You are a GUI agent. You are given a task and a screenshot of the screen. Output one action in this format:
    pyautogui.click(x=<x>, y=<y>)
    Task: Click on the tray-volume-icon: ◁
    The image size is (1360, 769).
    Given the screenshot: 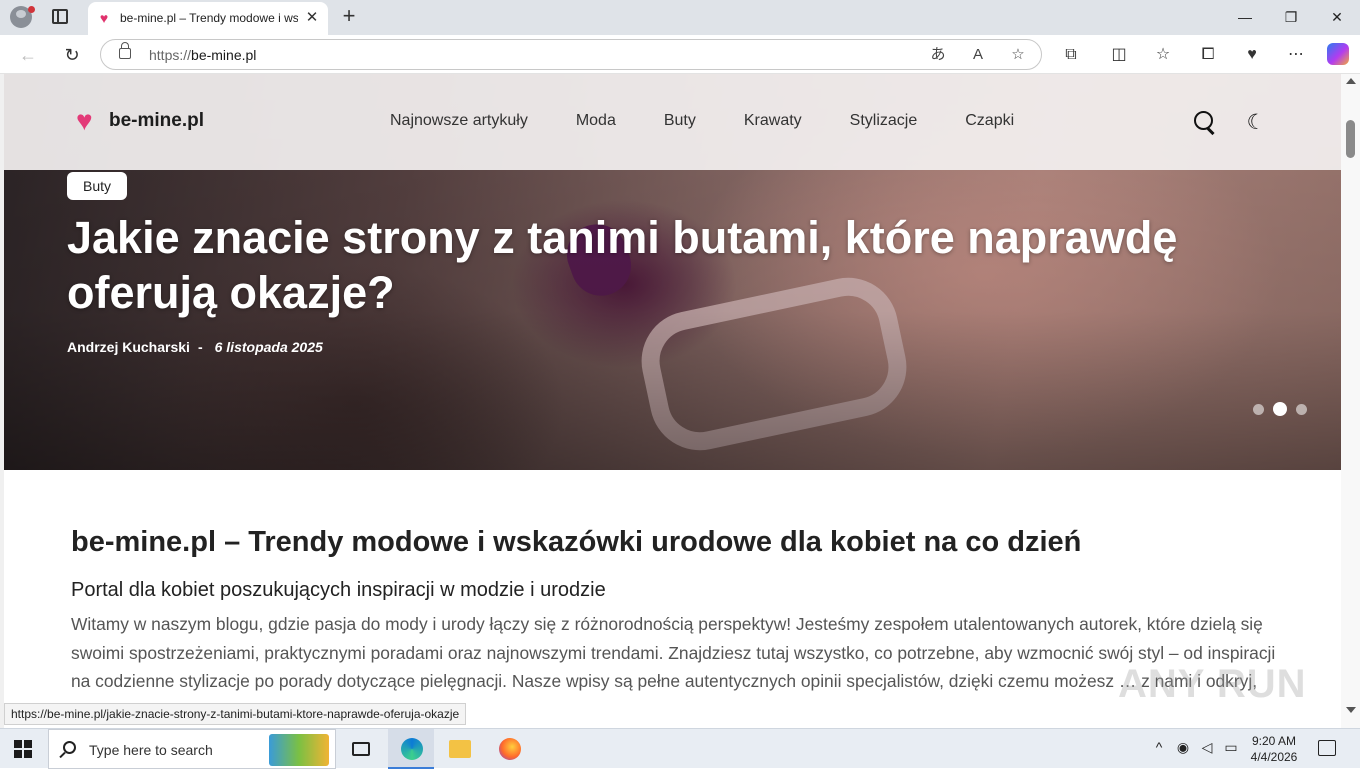 What is the action you would take?
    pyautogui.click(x=1207, y=747)
    